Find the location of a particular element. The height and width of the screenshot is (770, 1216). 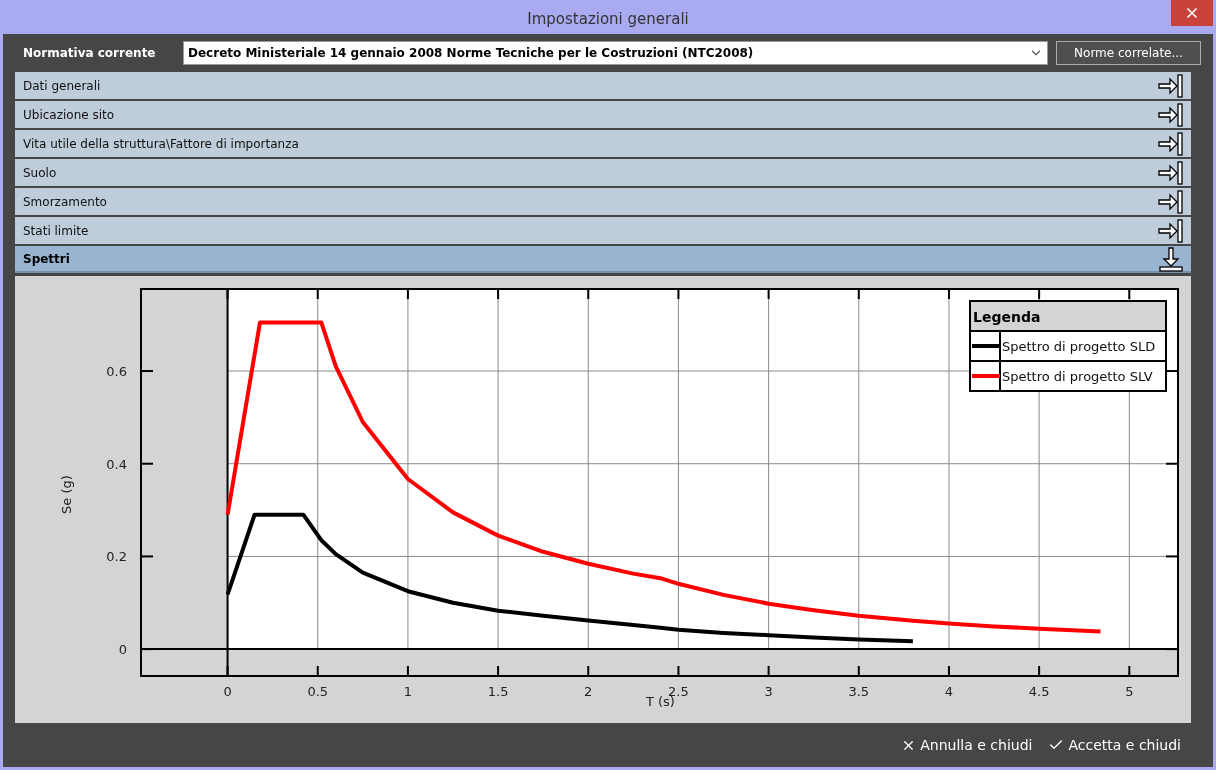

x-tick-label: 0.5 is located at coordinates (318, 691).